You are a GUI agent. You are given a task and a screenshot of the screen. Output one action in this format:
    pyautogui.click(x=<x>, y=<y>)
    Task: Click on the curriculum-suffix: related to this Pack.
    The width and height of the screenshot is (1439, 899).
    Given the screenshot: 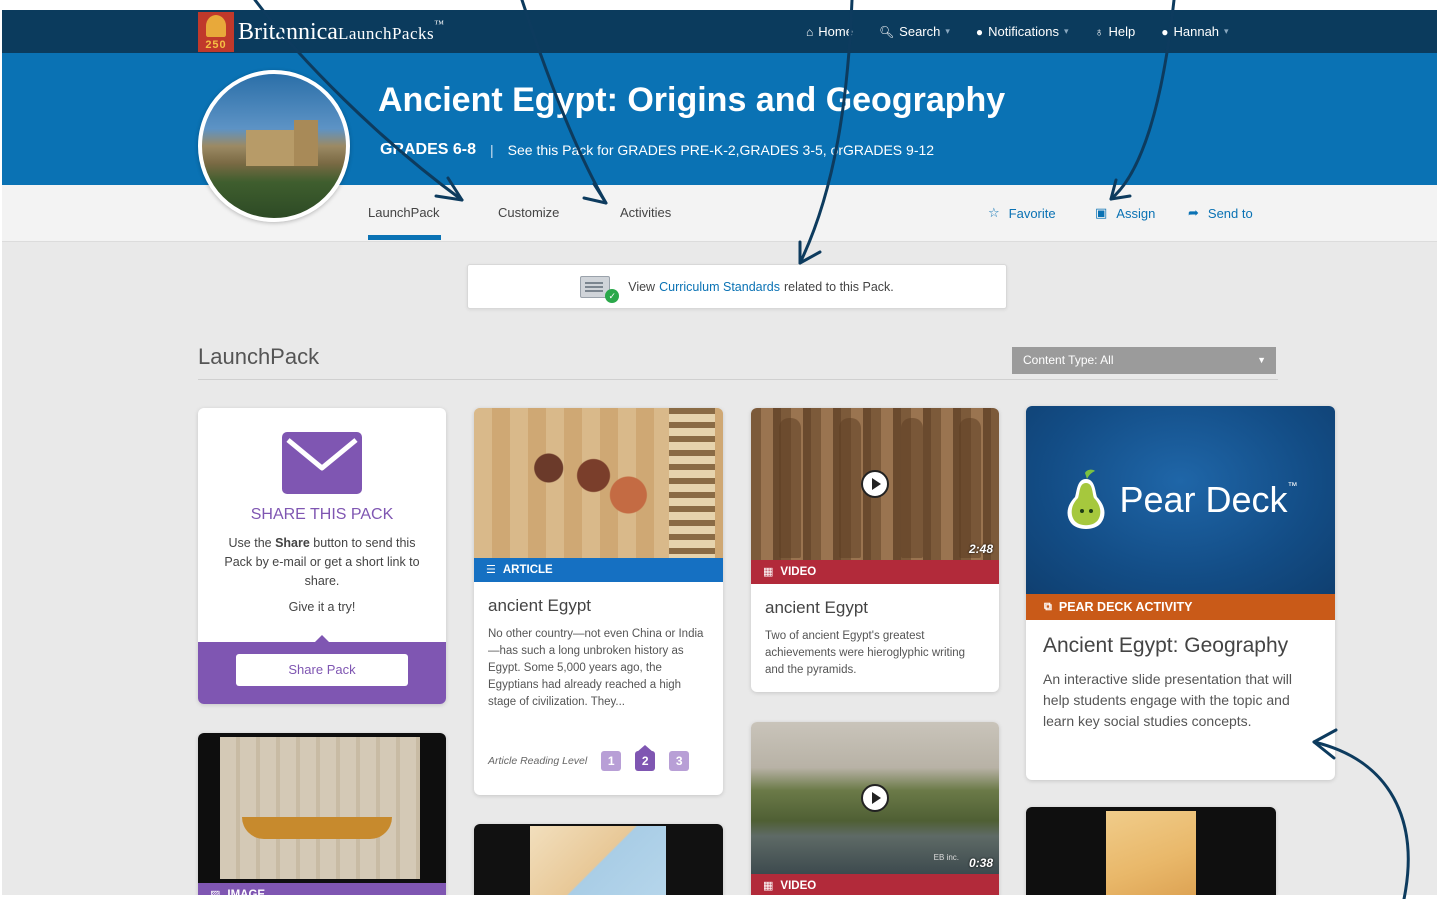 What is the action you would take?
    pyautogui.click(x=838, y=286)
    